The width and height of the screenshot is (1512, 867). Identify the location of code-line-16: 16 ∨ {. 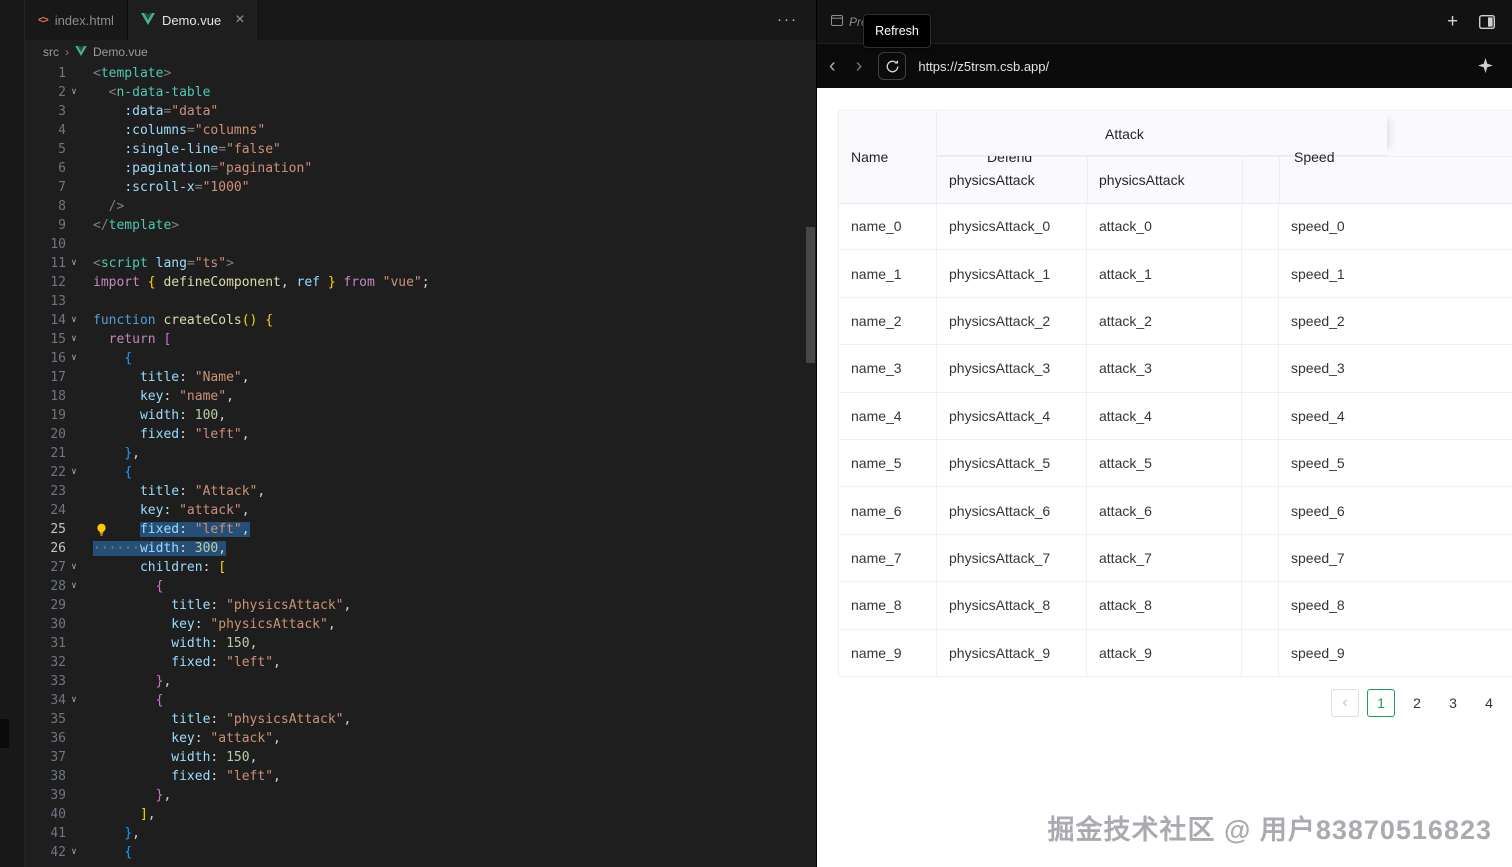
(420, 358).